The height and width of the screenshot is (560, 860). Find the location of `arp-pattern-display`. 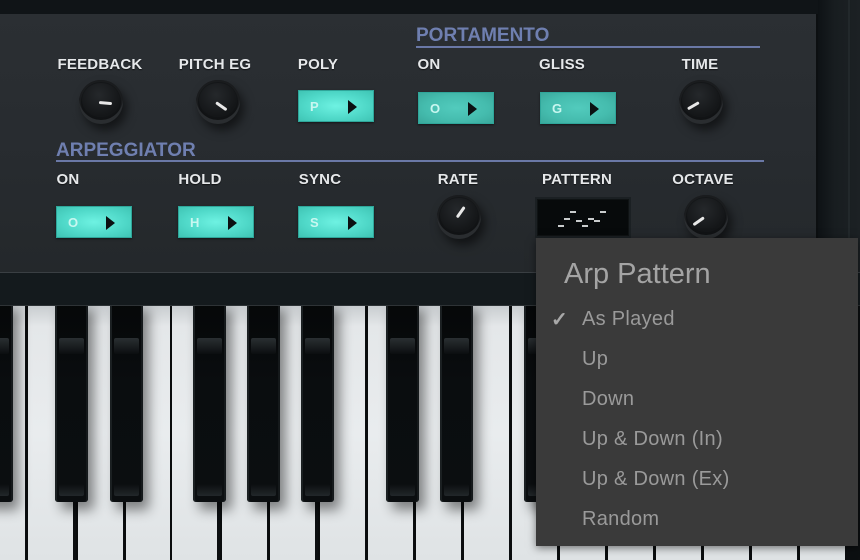

arp-pattern-display is located at coordinates (583, 217).